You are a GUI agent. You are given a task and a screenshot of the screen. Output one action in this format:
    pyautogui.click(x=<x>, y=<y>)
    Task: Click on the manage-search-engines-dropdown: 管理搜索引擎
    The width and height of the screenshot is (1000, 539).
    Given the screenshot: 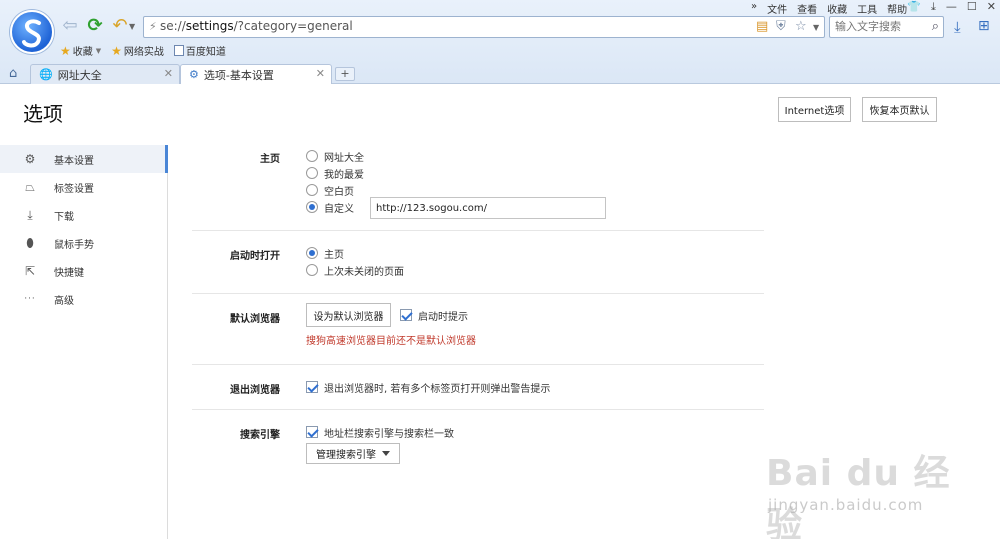 What is the action you would take?
    pyautogui.click(x=353, y=453)
    